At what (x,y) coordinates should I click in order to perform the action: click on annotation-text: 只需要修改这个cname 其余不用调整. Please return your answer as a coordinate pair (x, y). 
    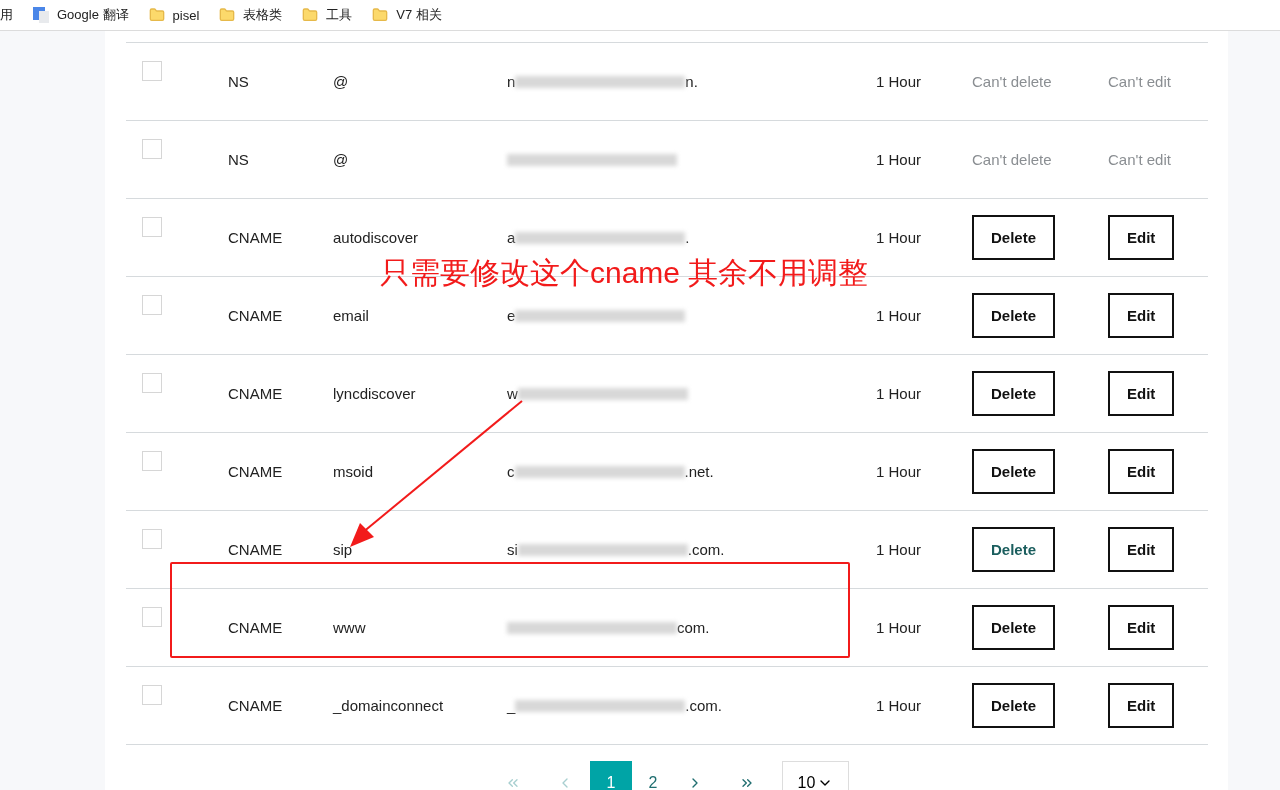
    Looking at the image, I should click on (624, 273).